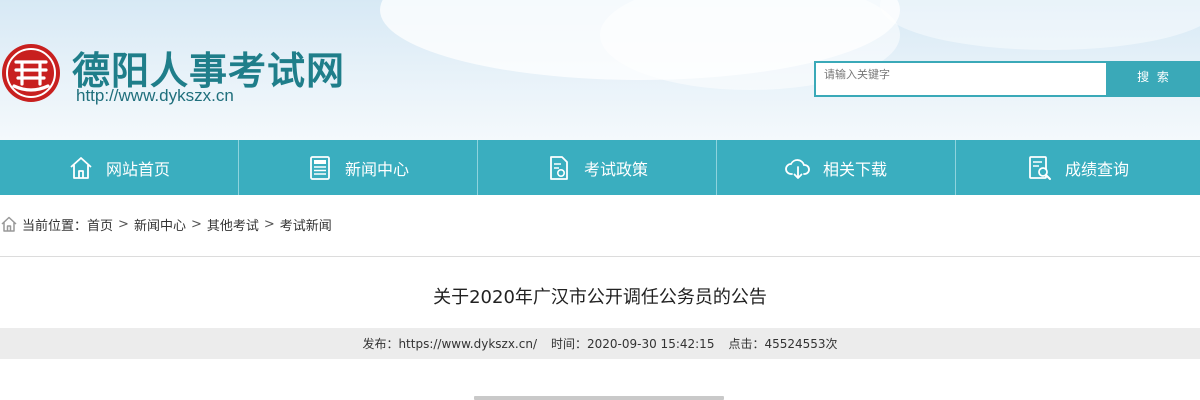 The image size is (1200, 400). I want to click on nav-item-label: 考试政策, so click(615, 169).